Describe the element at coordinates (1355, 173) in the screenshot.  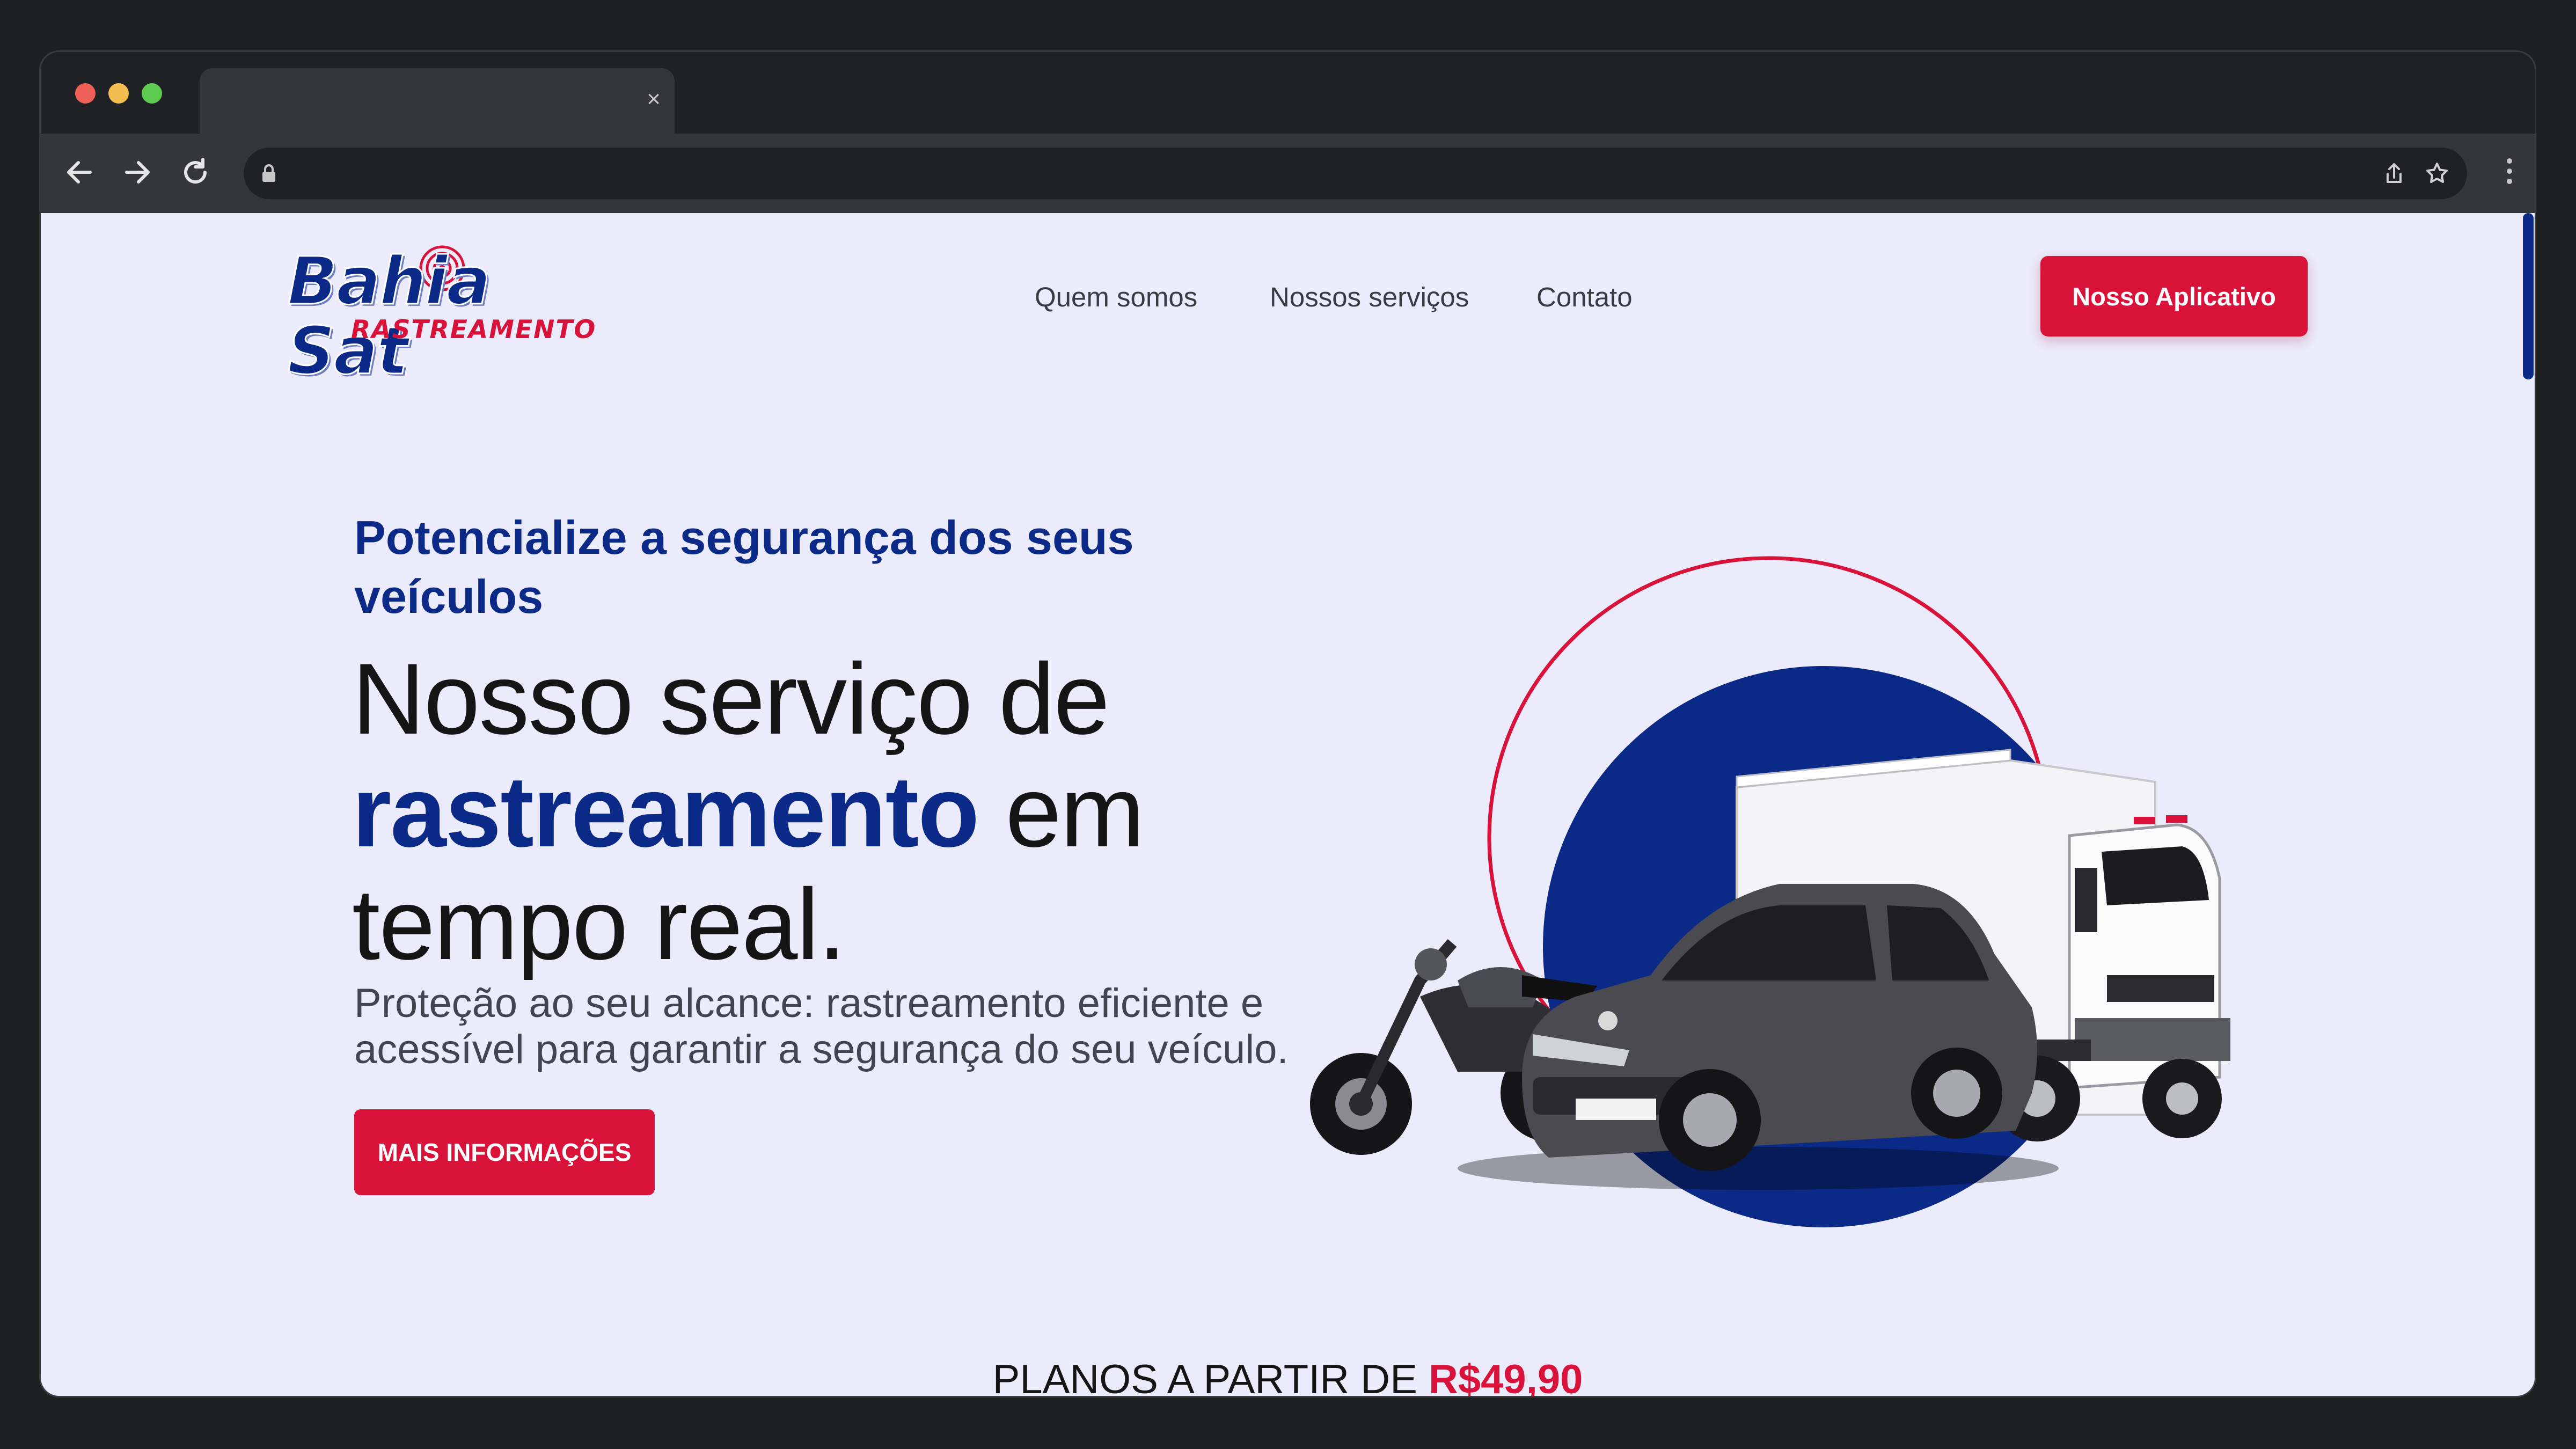
I see `address-bar` at that location.